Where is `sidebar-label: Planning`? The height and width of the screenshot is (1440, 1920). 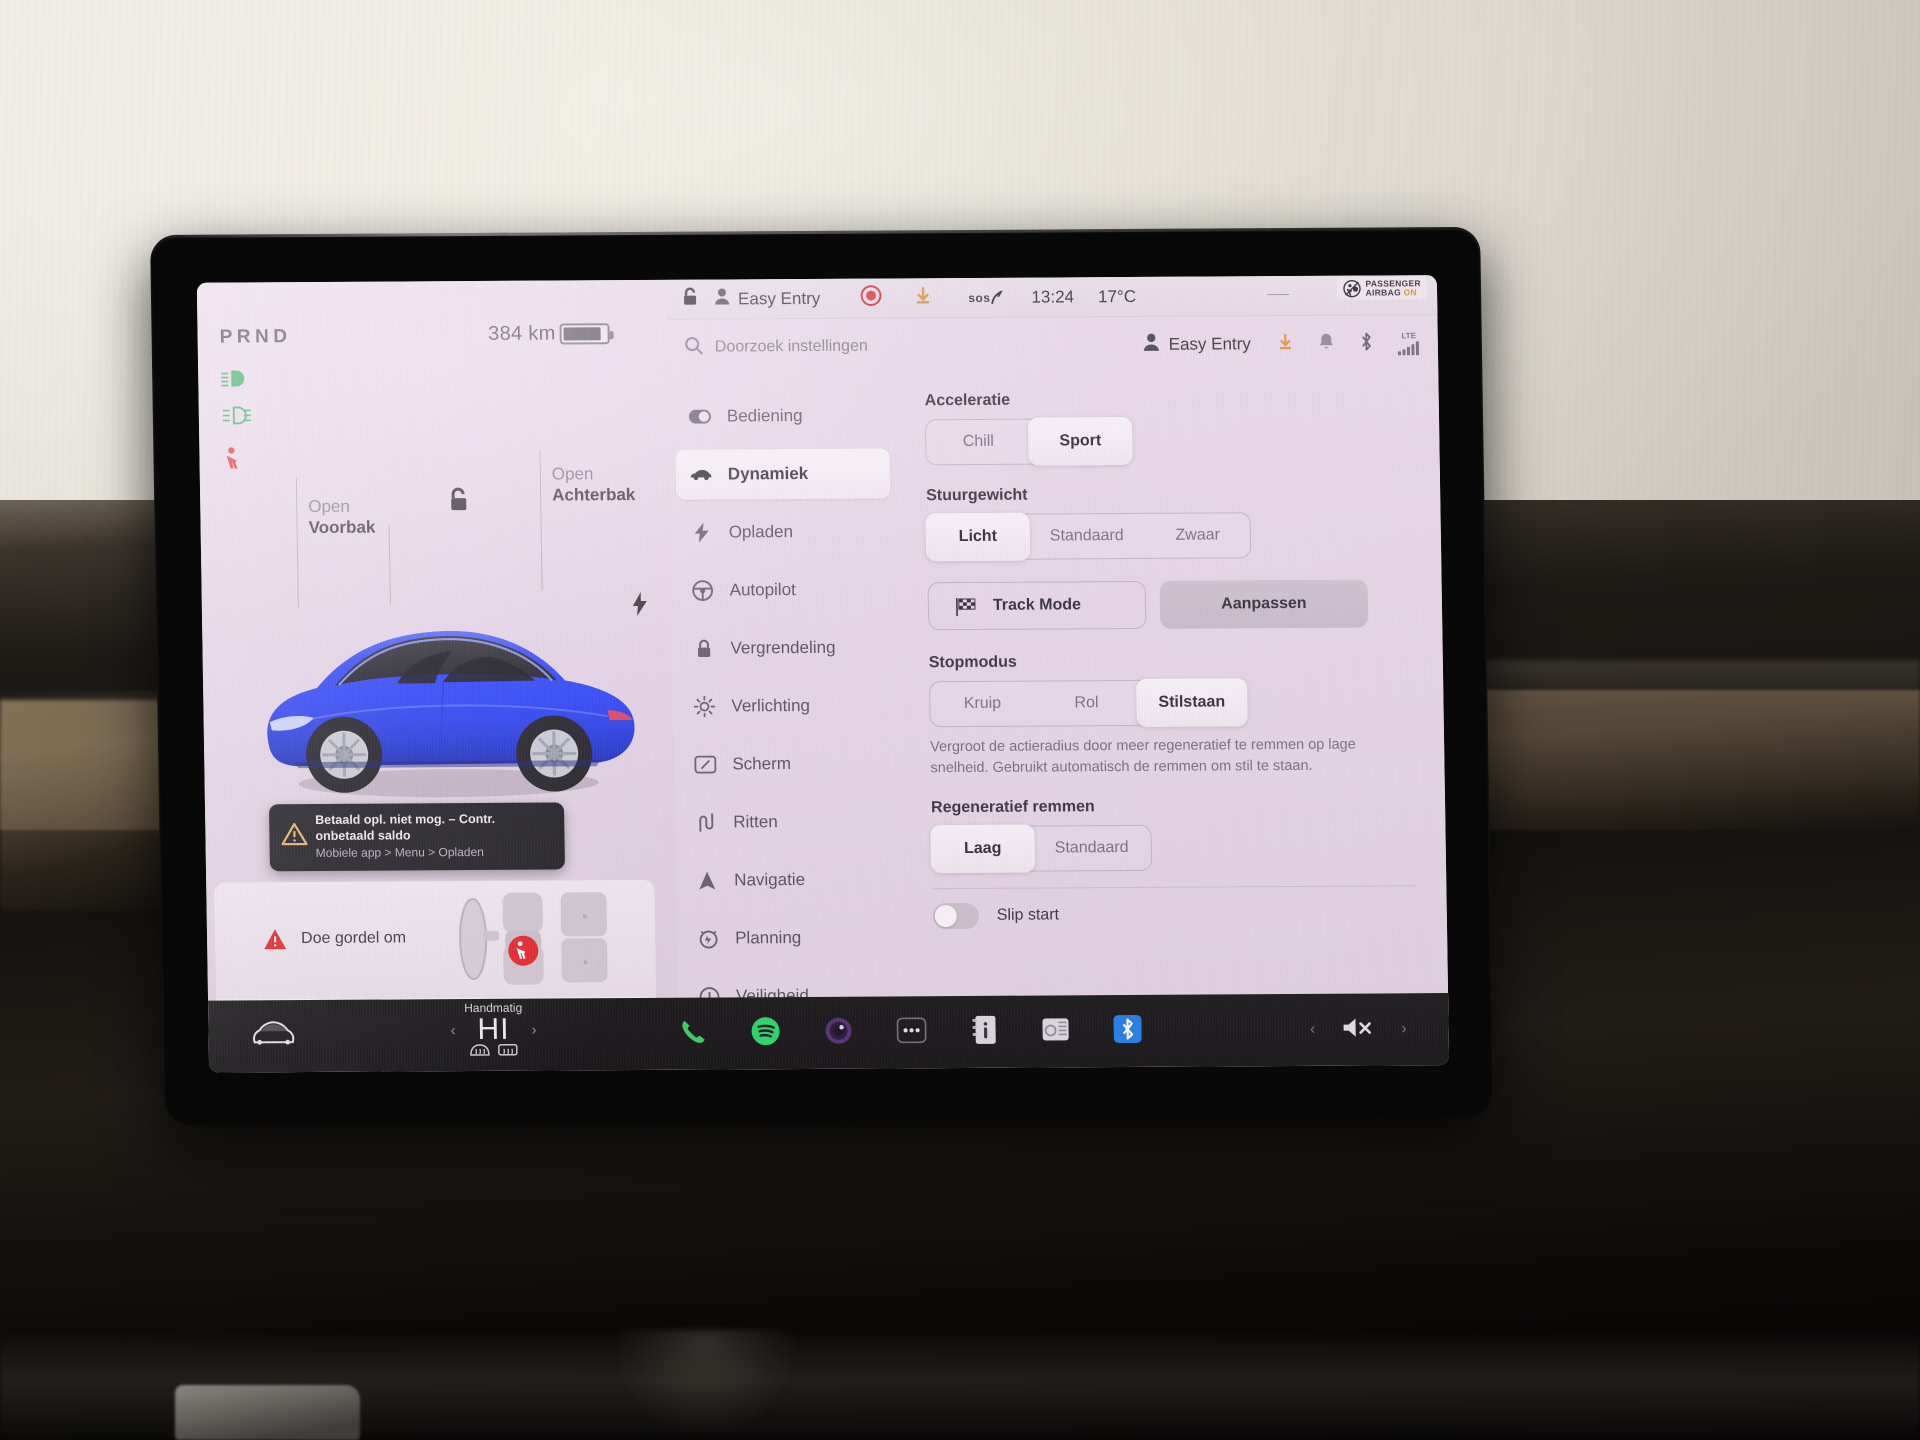 sidebar-label: Planning is located at coordinates (768, 938).